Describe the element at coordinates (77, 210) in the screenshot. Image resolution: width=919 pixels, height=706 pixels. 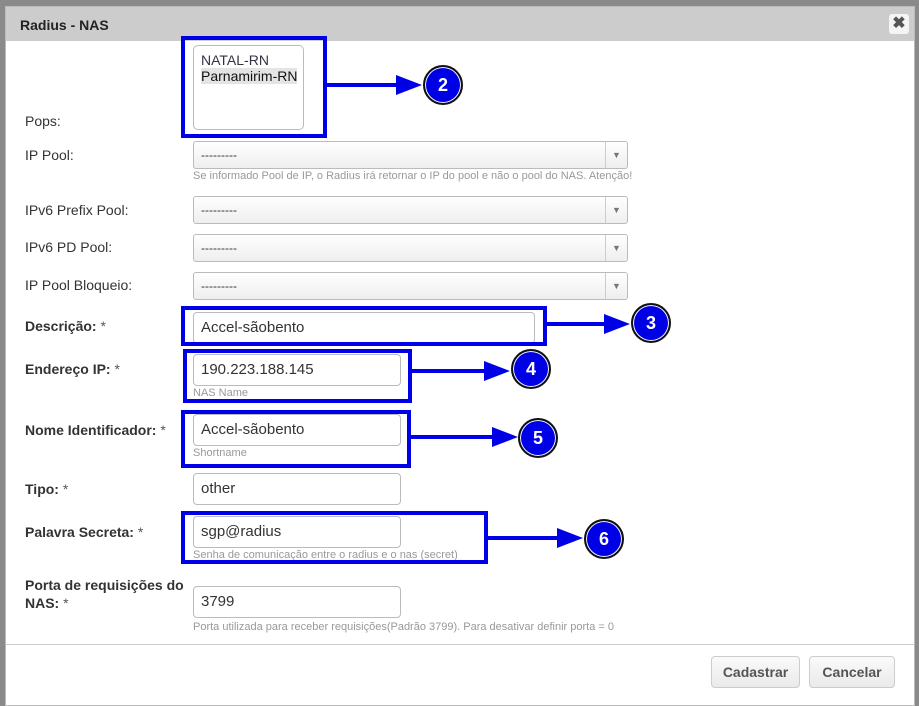
I see `ipv6-prefix-pool-label: IPv6 Prefix Pool:` at that location.